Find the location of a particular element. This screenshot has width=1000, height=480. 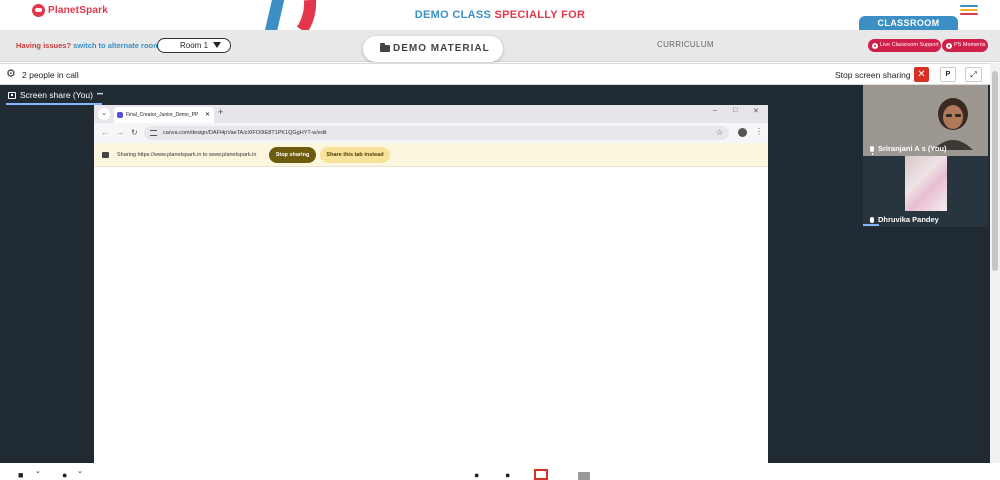

participant-name: Sriranjani A s (You) is located at coordinates (912, 148).